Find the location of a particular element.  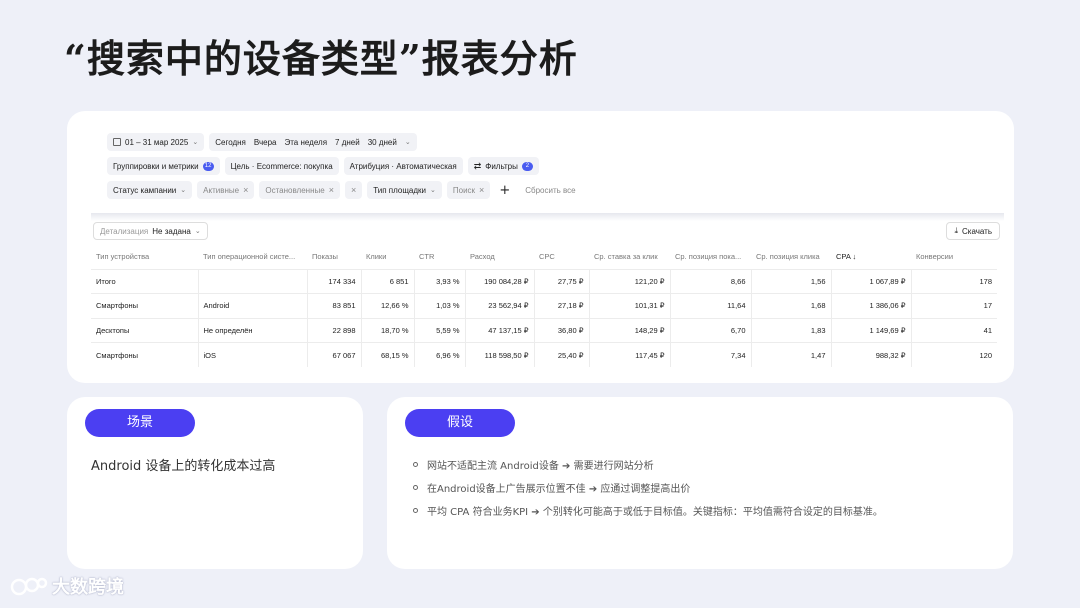

column-header: Показы is located at coordinates (334, 257).